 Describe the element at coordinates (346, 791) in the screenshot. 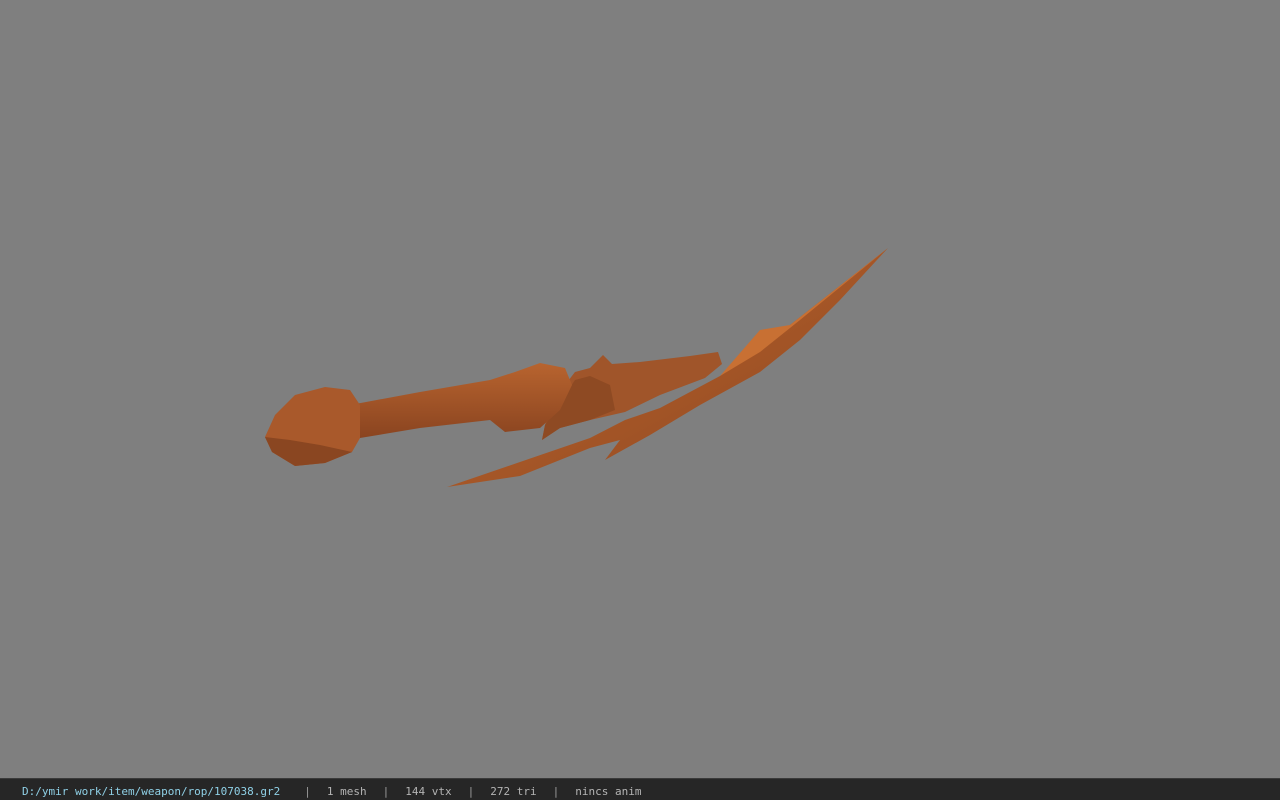

I see `mesh-count: 1 mesh` at that location.